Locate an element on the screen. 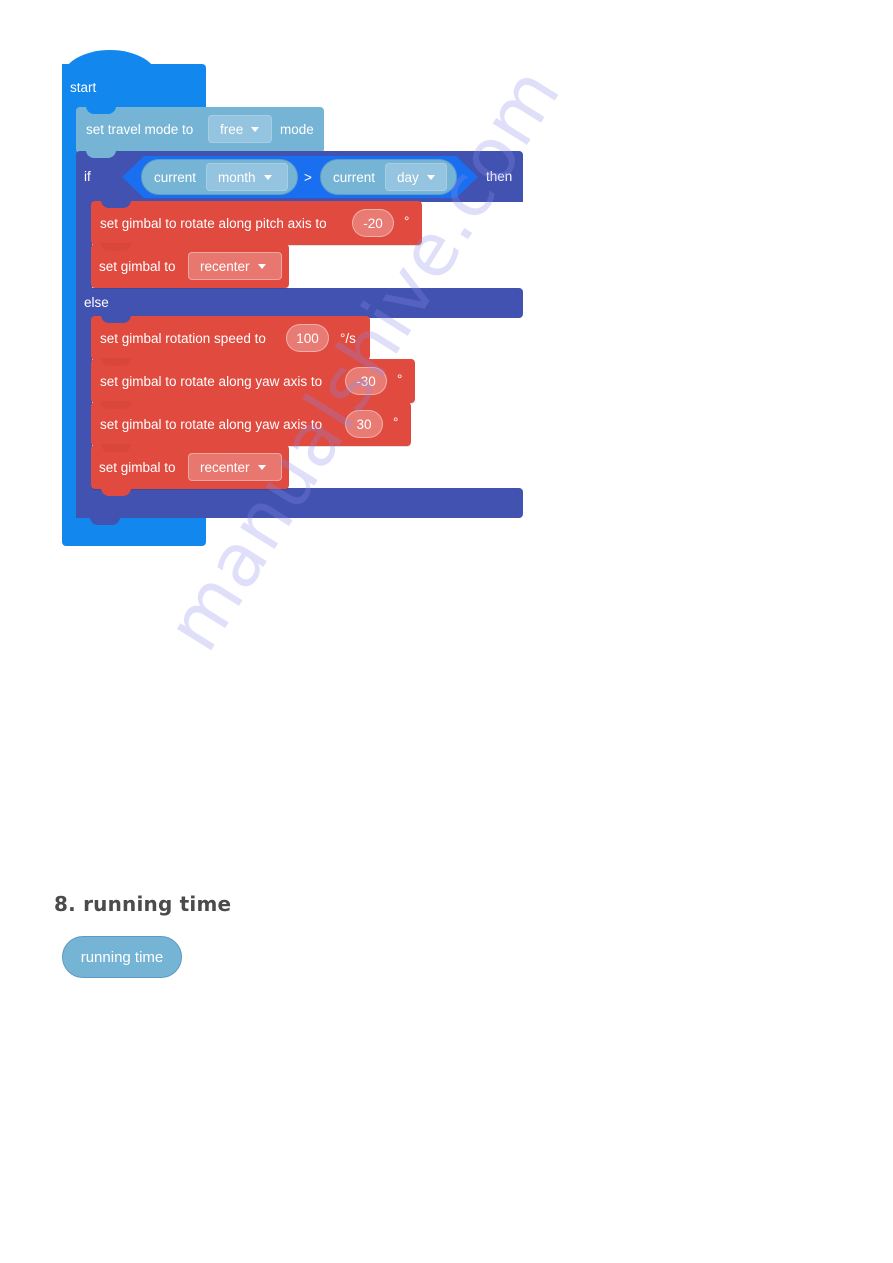  gimbal-speed-block: set gimbal rotation speed to 100 °/s is located at coordinates (230, 337).